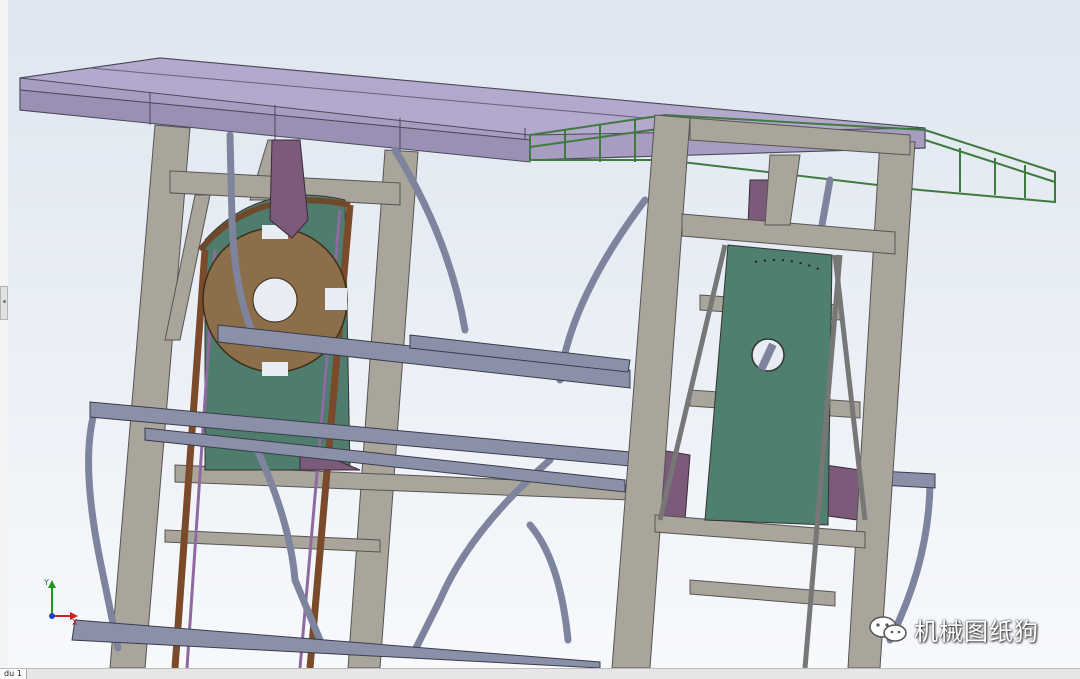  I want to click on right-tower-panel, so click(768, 385).